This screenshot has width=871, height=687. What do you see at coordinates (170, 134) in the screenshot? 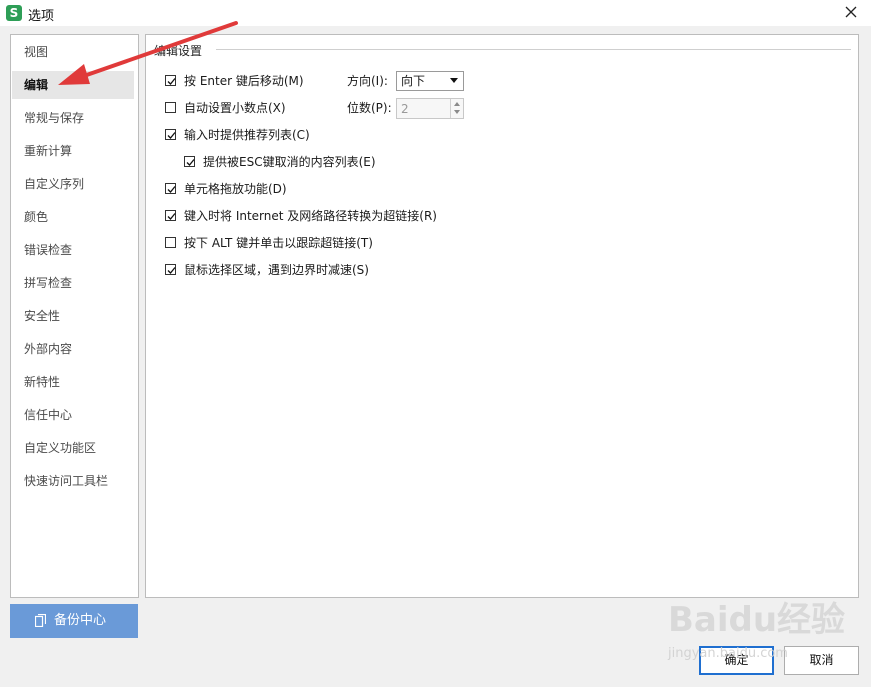
I see `checkbox-autocomplete-list` at bounding box center [170, 134].